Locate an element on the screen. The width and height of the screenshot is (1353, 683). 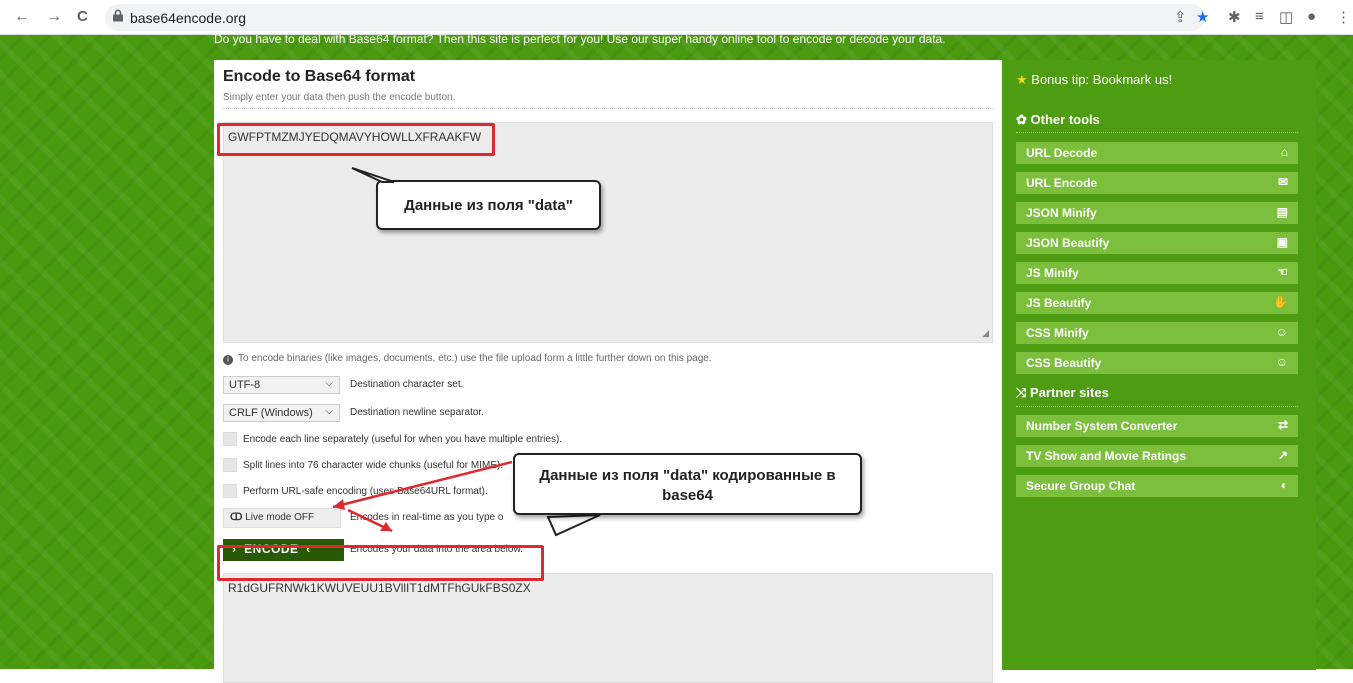
arrow-to-live-mode is located at coordinates (422, 484).